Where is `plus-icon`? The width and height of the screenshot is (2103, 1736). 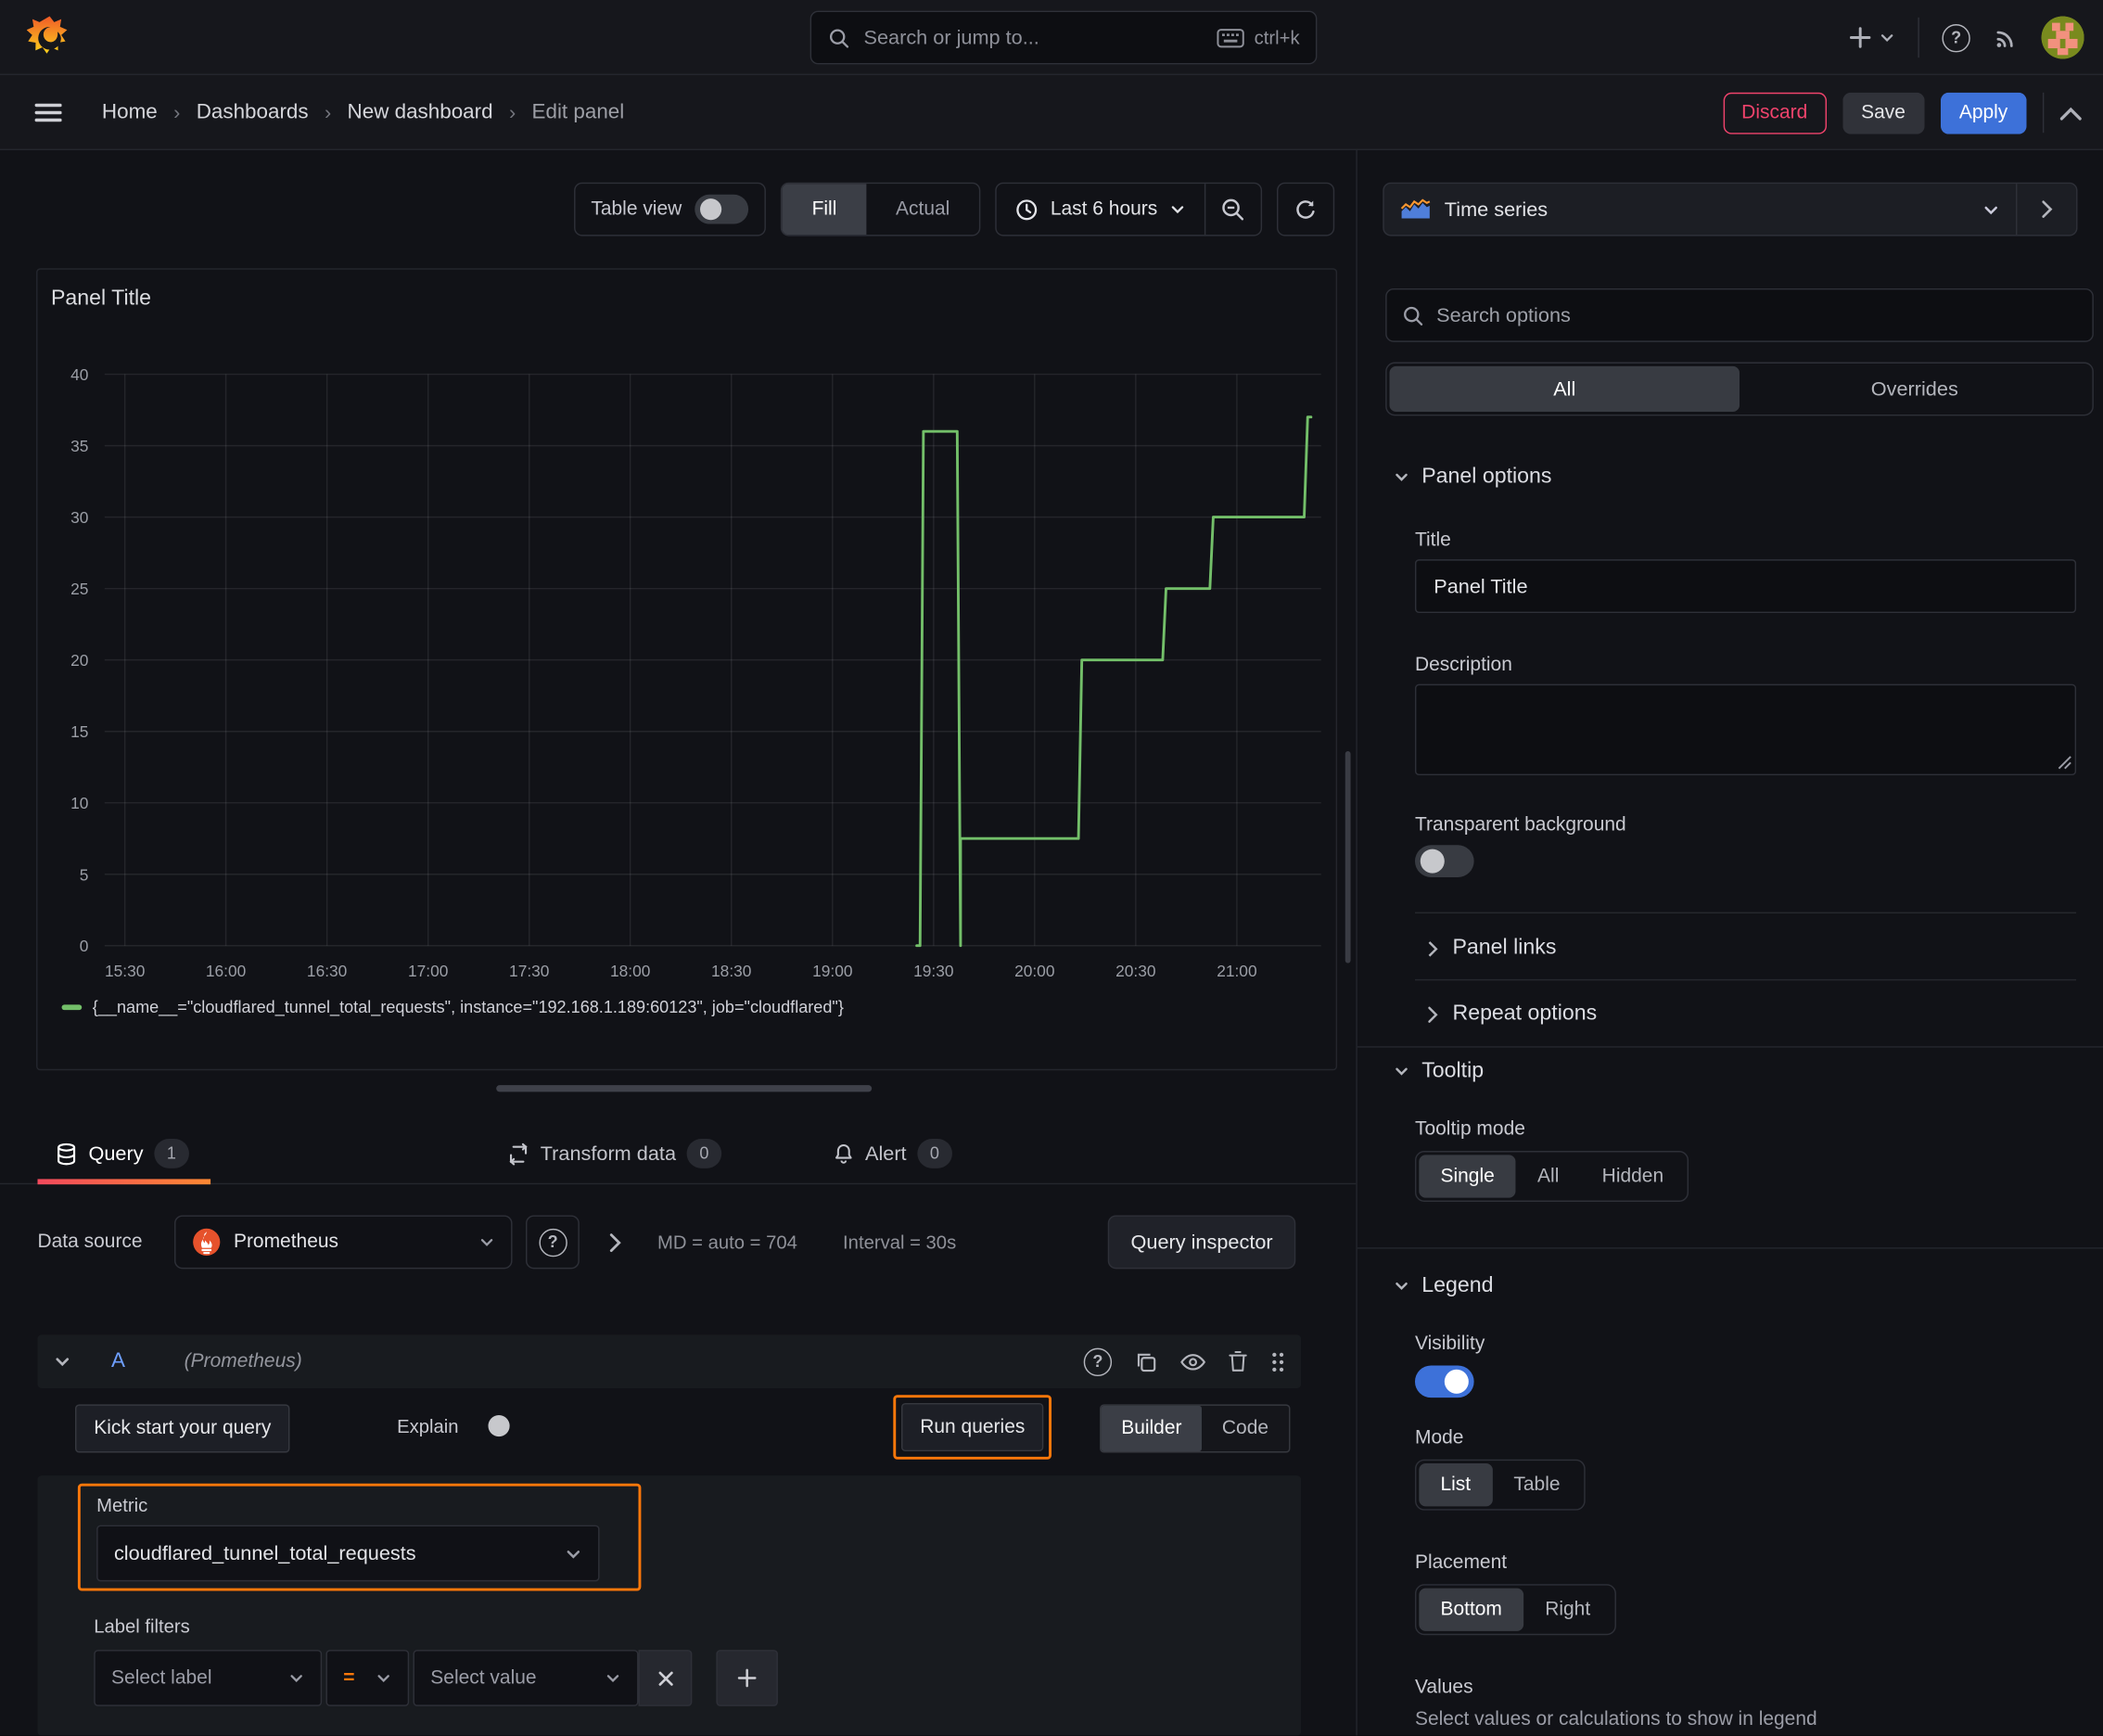
plus-icon is located at coordinates (747, 1678).